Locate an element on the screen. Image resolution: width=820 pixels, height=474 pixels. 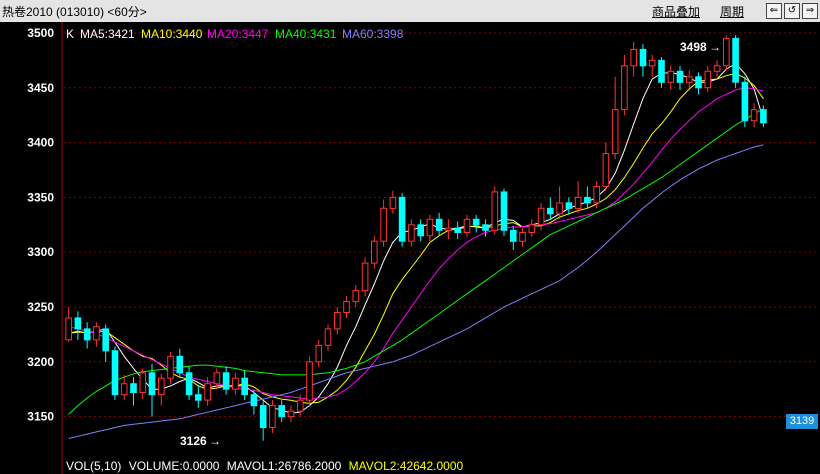
forward-icon: ⇒ is located at coordinates (810, 11).